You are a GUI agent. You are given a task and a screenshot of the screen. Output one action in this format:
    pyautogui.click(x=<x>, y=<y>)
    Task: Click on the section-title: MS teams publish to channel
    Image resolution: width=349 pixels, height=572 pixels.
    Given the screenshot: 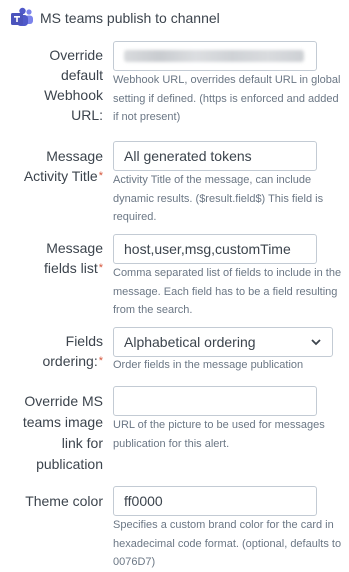 What is the action you would take?
    pyautogui.click(x=130, y=18)
    